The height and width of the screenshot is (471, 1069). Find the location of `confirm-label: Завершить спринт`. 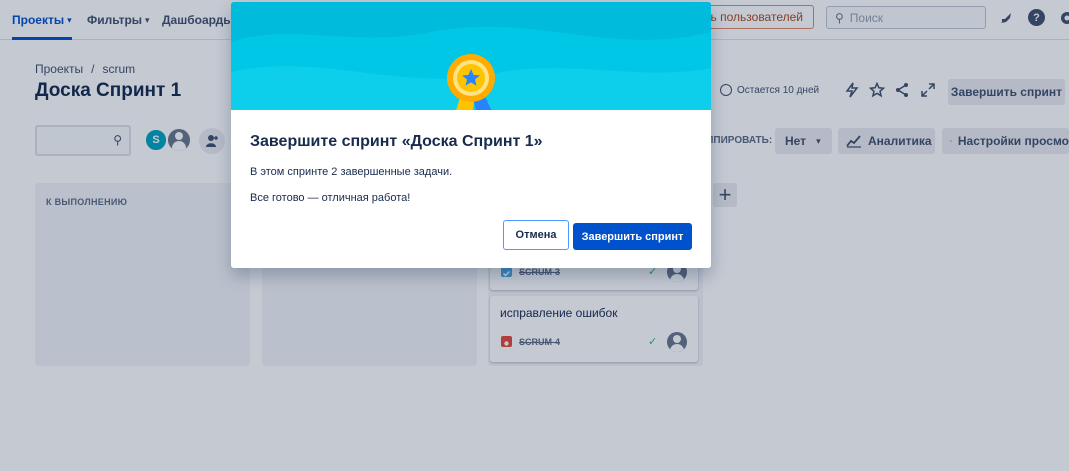

confirm-label: Завершить спринт is located at coordinates (632, 236).